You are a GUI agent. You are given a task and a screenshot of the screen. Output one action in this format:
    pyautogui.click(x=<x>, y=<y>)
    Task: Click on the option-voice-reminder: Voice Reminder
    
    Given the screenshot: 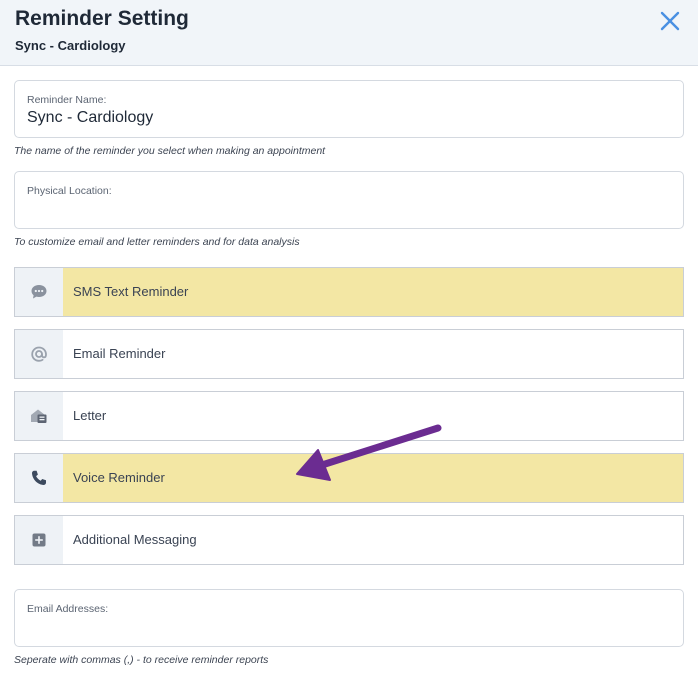 What is the action you would take?
    pyautogui.click(x=349, y=478)
    